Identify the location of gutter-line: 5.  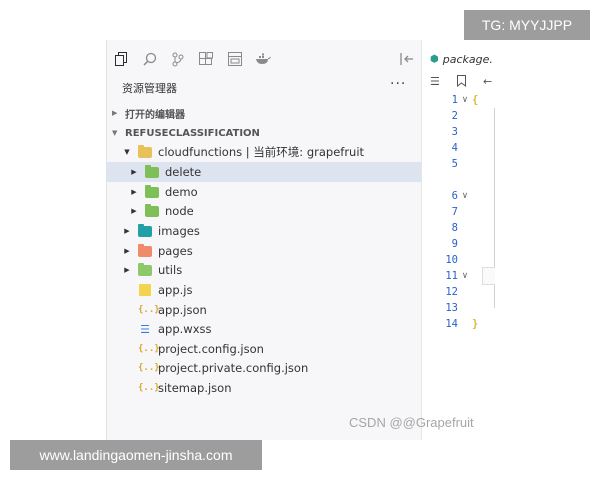
(454, 164).